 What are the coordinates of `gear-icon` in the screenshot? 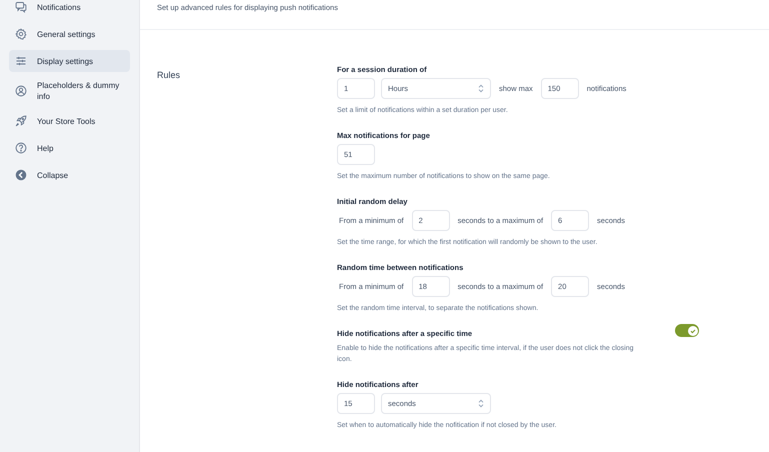 It's located at (21, 34).